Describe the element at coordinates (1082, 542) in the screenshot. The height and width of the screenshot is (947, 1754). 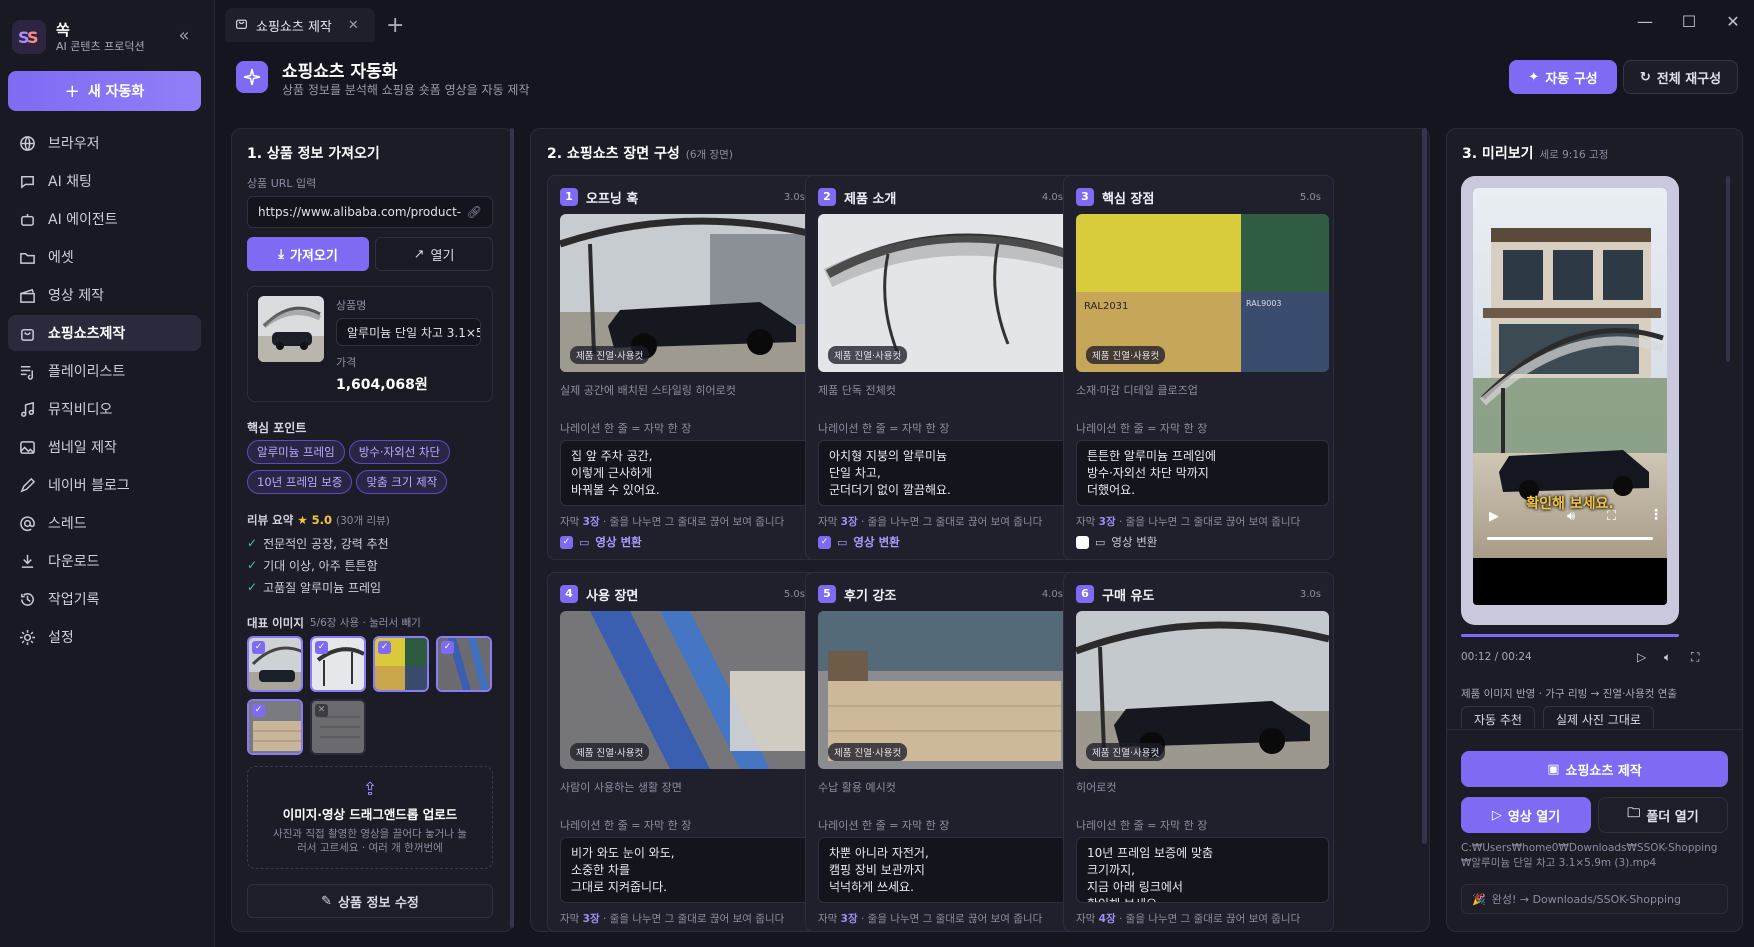
I see `checkbox-empty-icon` at that location.